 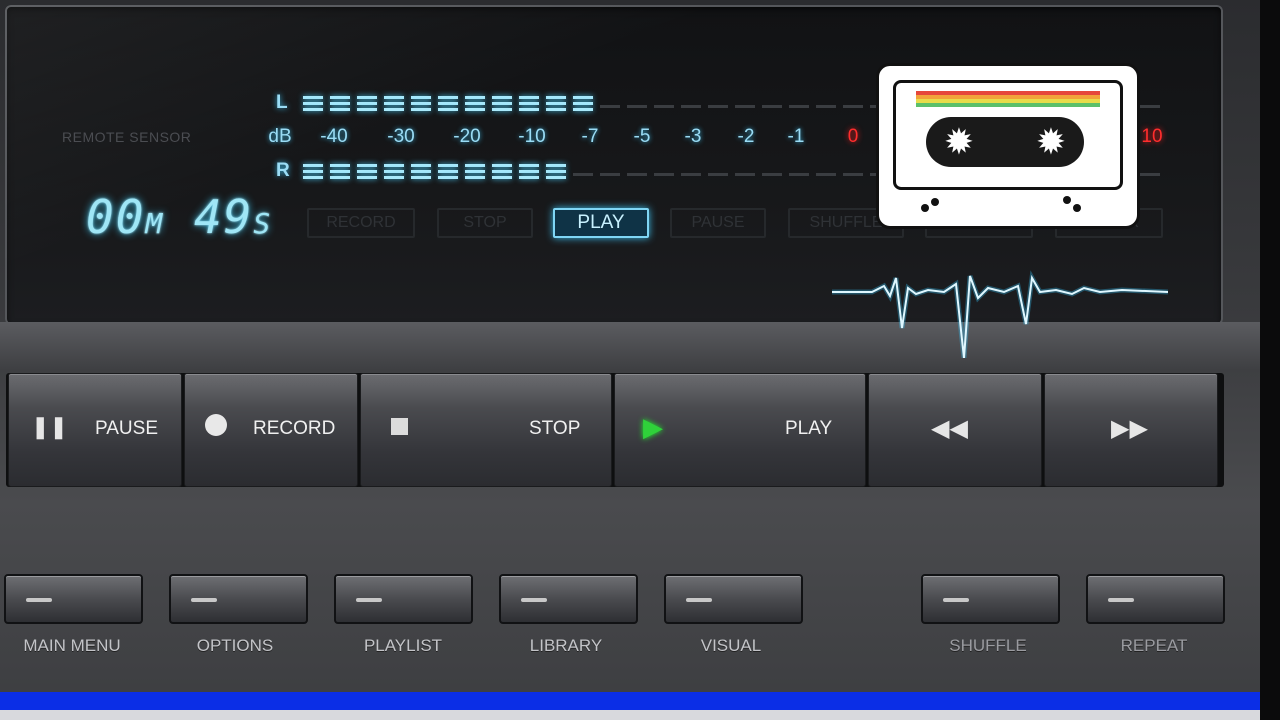 I want to click on main-menu-label: MAIN MENU, so click(x=72, y=645).